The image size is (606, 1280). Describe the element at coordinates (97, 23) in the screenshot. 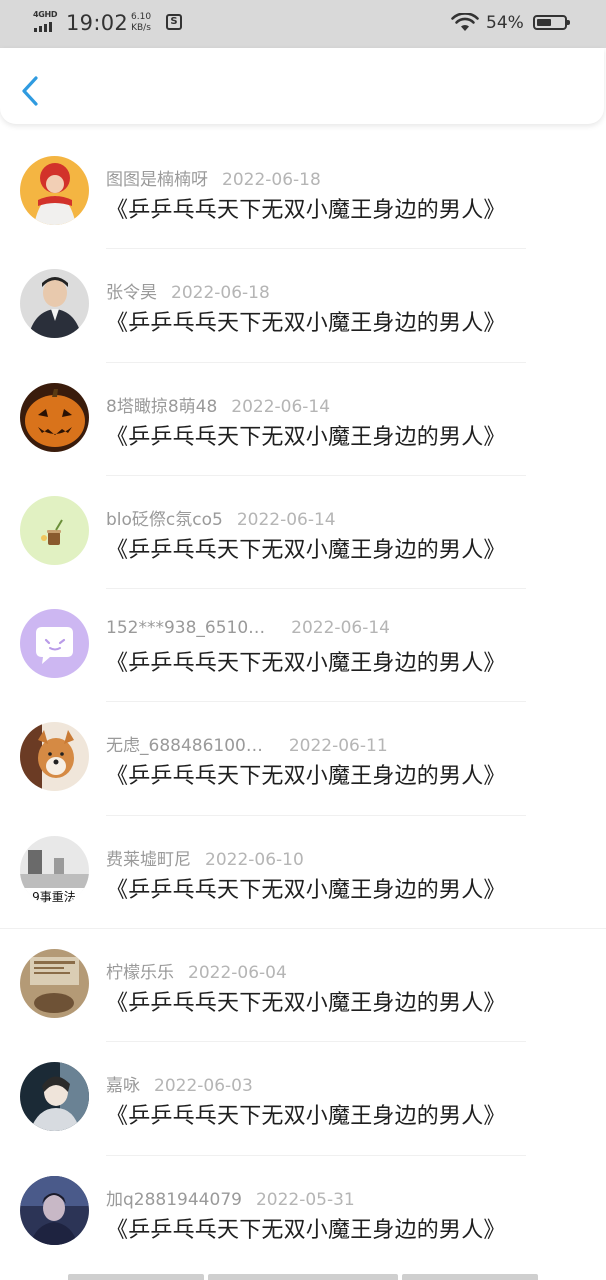

I see `status-time: 19:02` at that location.